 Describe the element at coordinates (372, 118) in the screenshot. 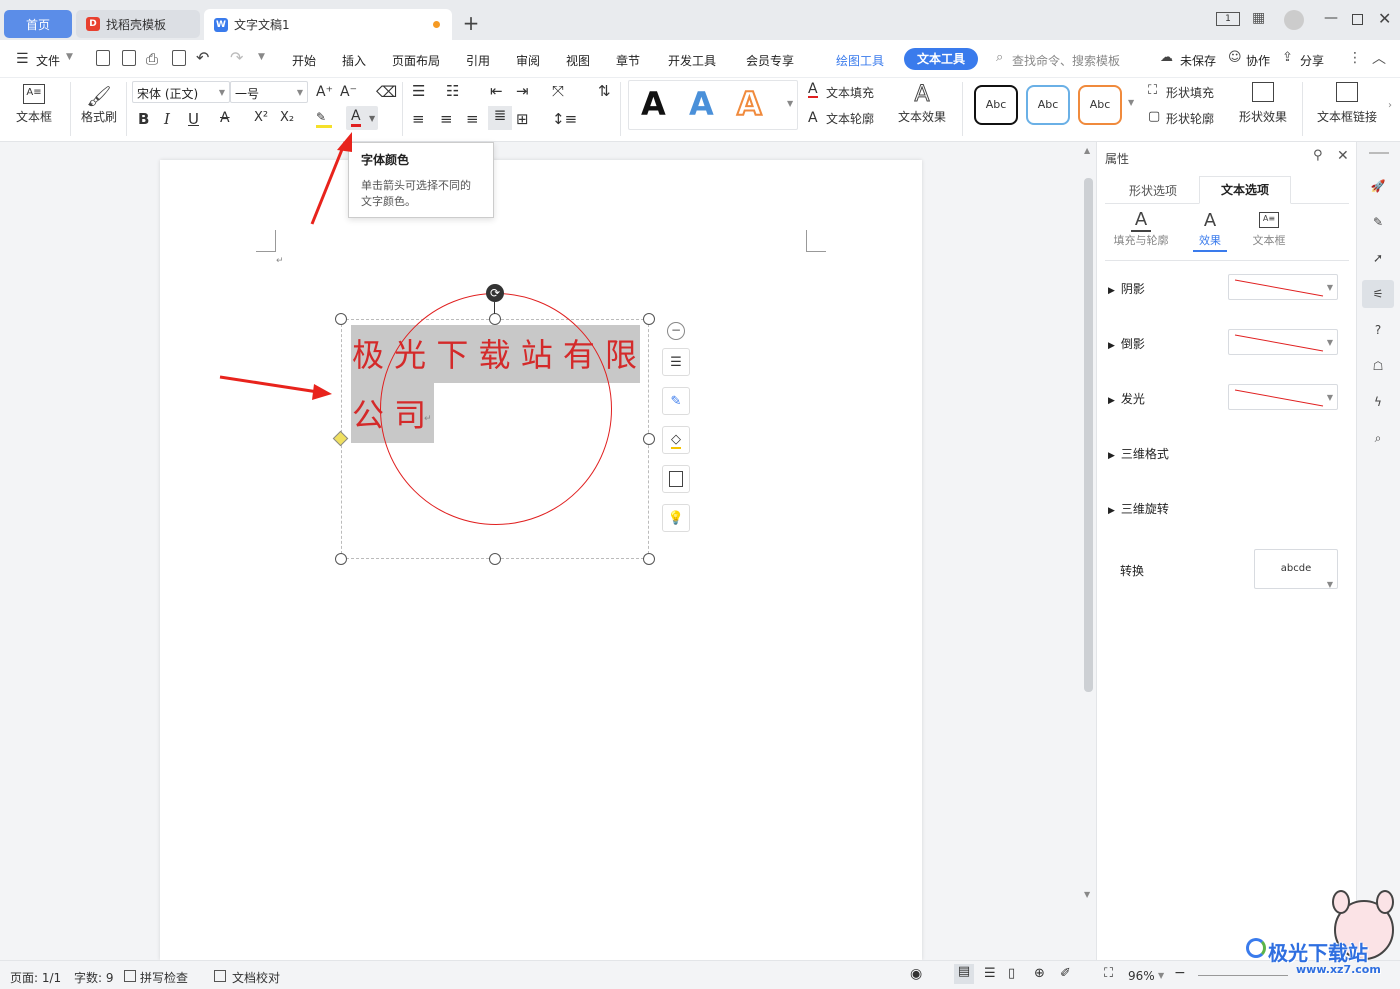

I see `chevron-down-icon: ▼` at that location.